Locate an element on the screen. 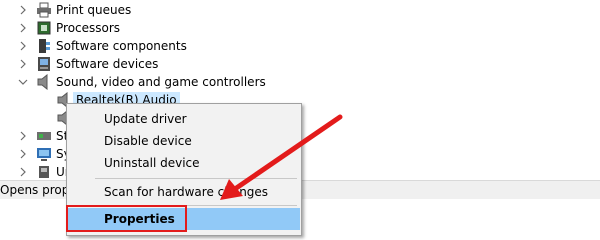 This screenshot has width=600, height=240. menu-item-scan-hardware: Scan for hardware changes is located at coordinates (184, 192).